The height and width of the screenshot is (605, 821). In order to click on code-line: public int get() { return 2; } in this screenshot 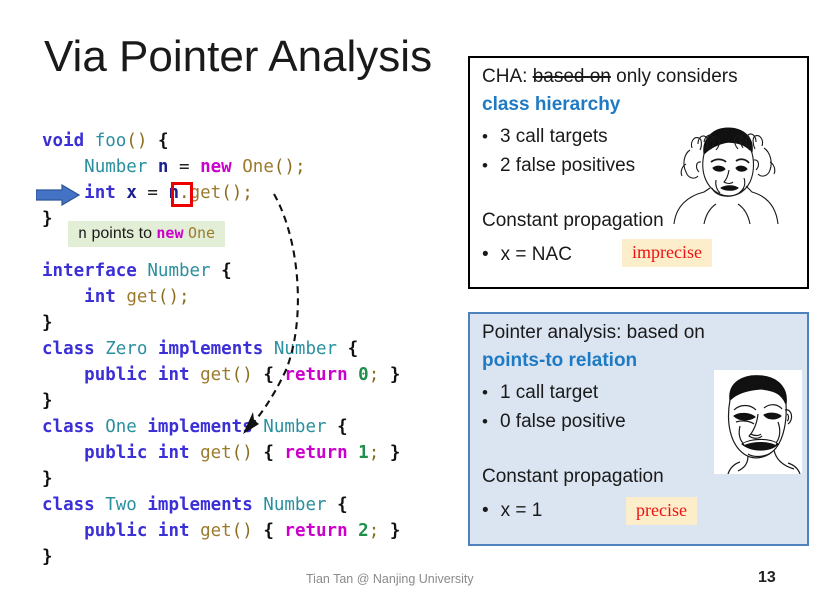, I will do `click(221, 531)`.